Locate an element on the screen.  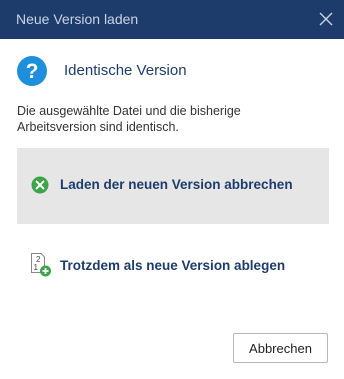
close-icon is located at coordinates (326, 19).